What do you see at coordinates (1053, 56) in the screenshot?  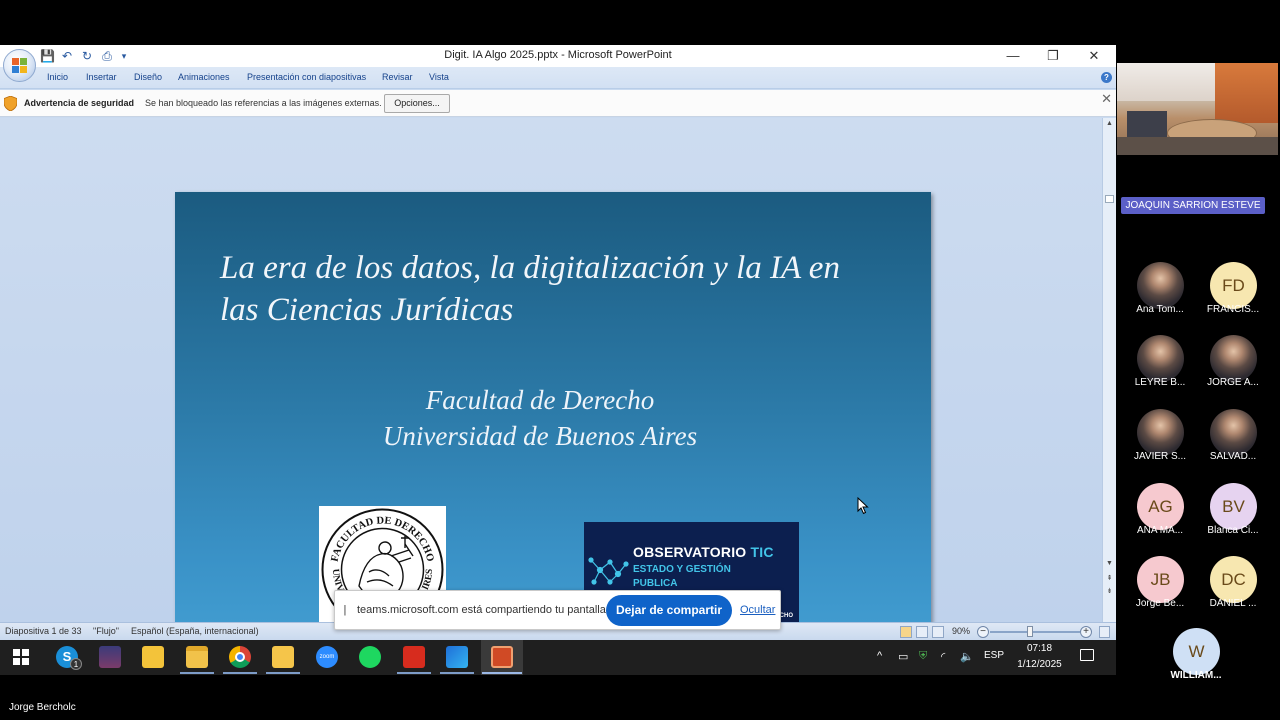 I see `restore-button: ❐` at bounding box center [1053, 56].